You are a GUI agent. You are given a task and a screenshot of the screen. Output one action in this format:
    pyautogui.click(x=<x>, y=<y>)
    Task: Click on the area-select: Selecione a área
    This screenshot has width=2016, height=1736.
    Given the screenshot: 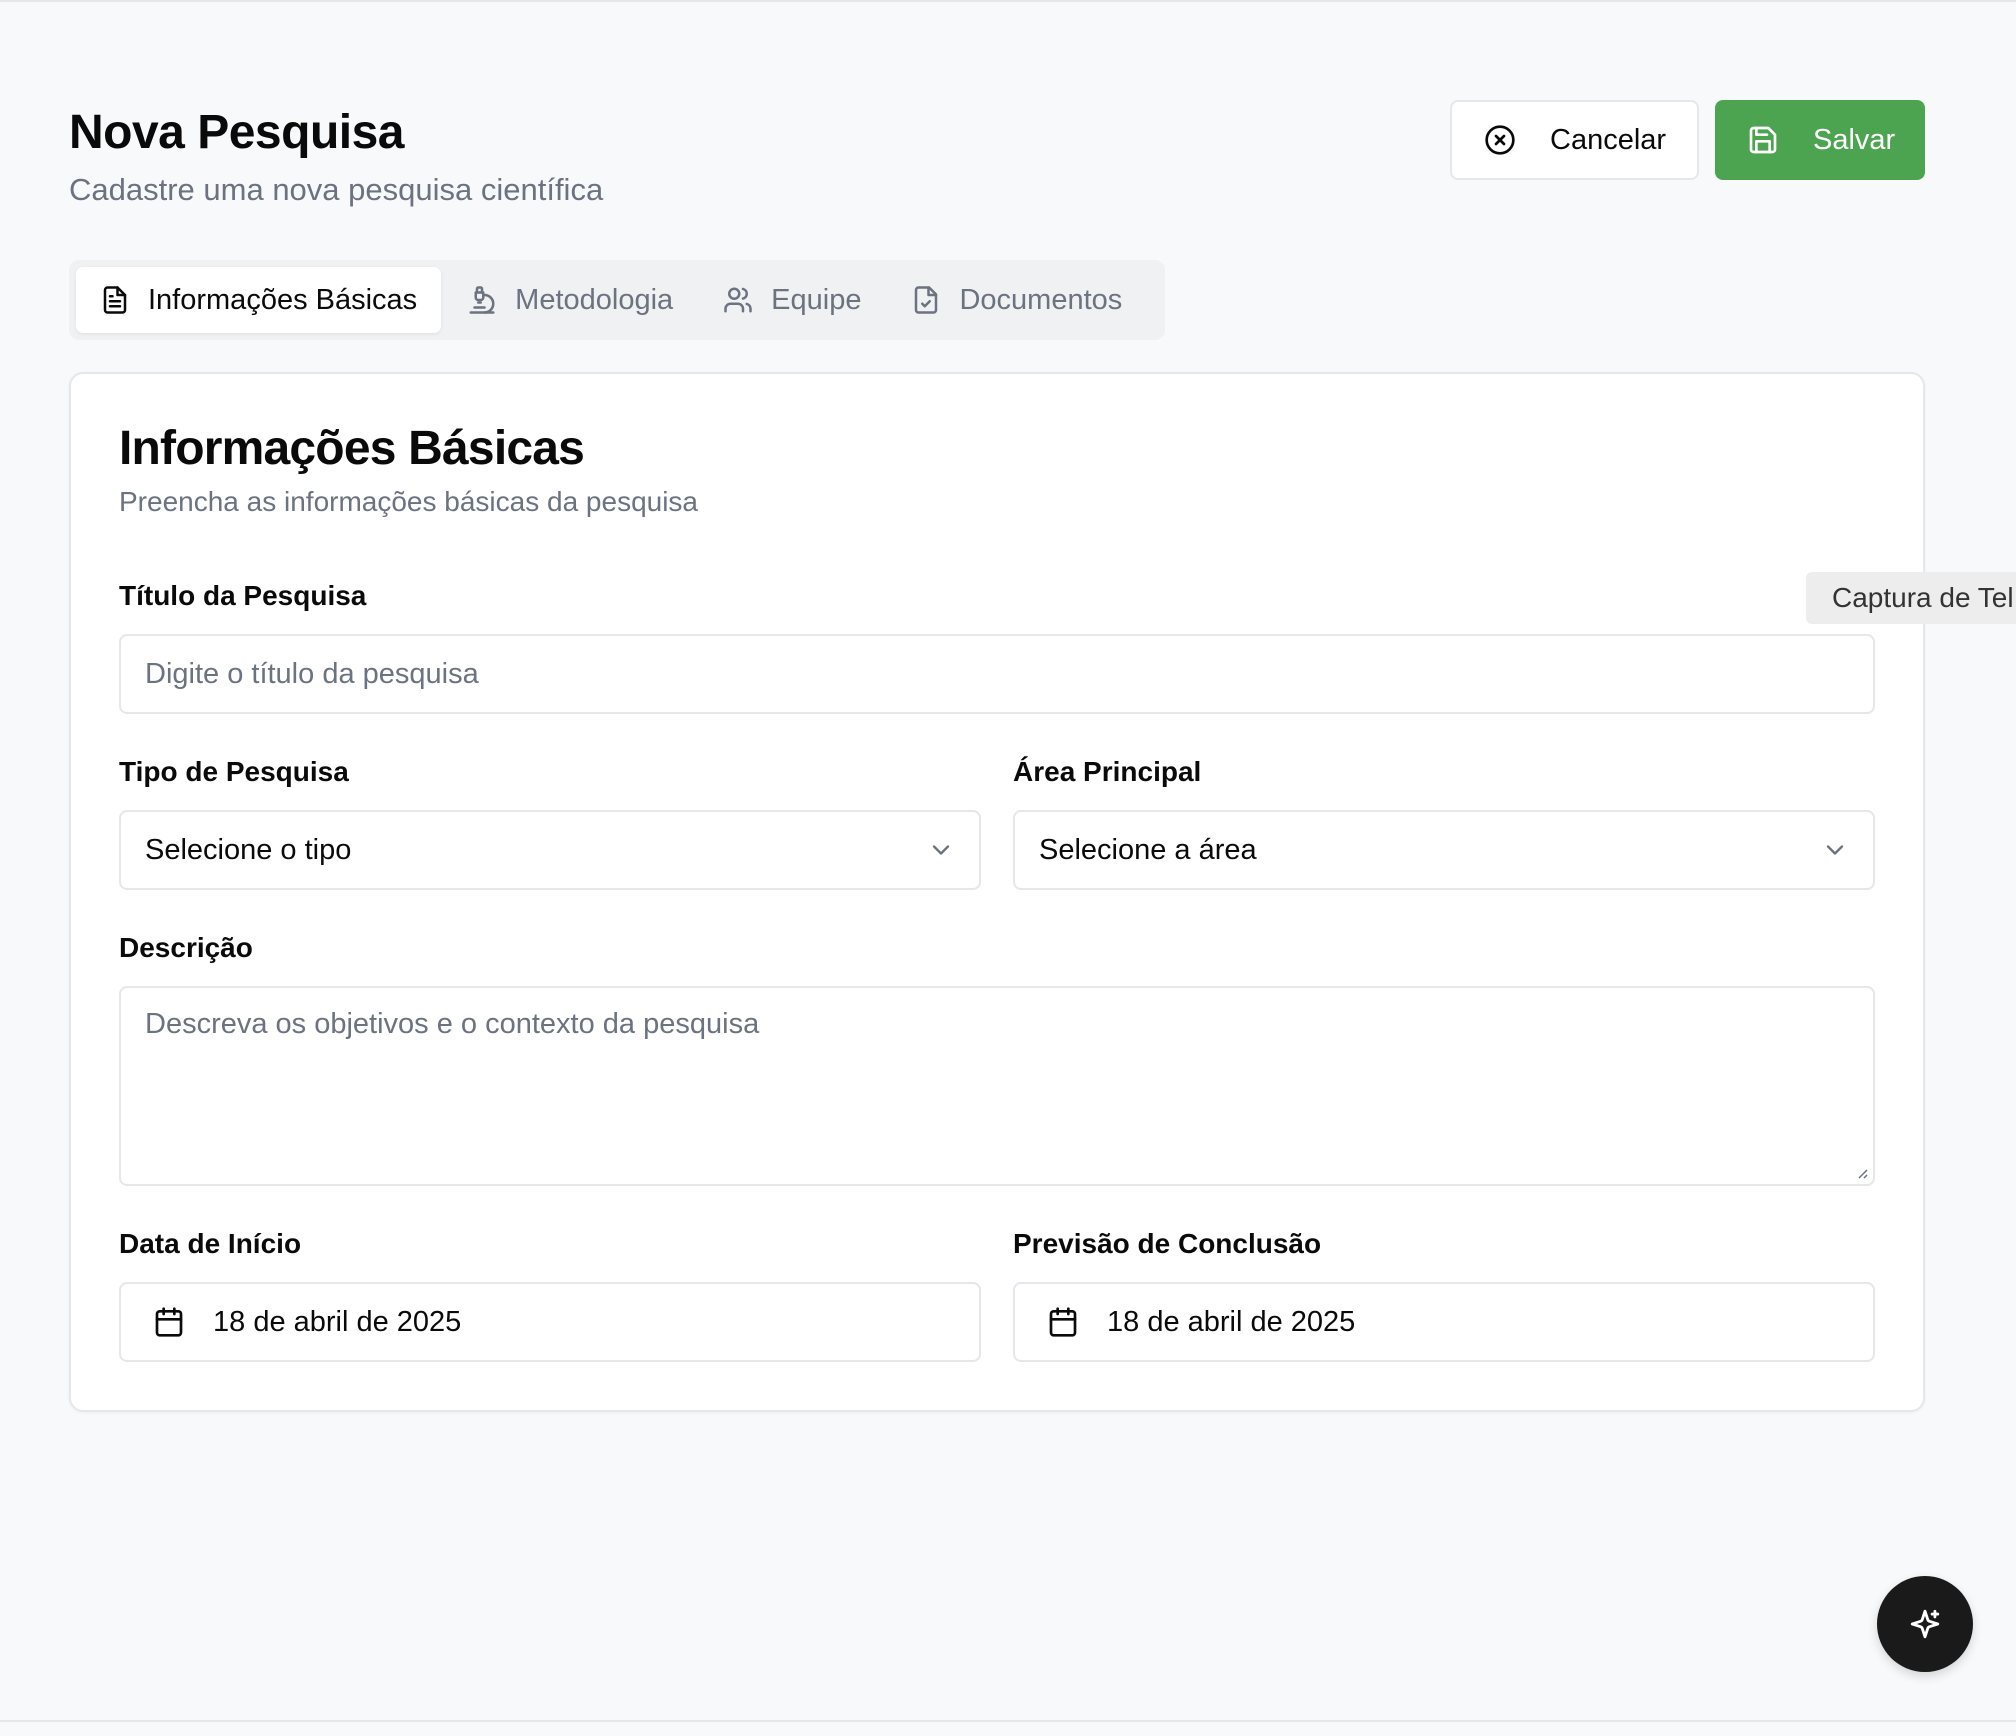 What is the action you would take?
    pyautogui.click(x=1444, y=850)
    